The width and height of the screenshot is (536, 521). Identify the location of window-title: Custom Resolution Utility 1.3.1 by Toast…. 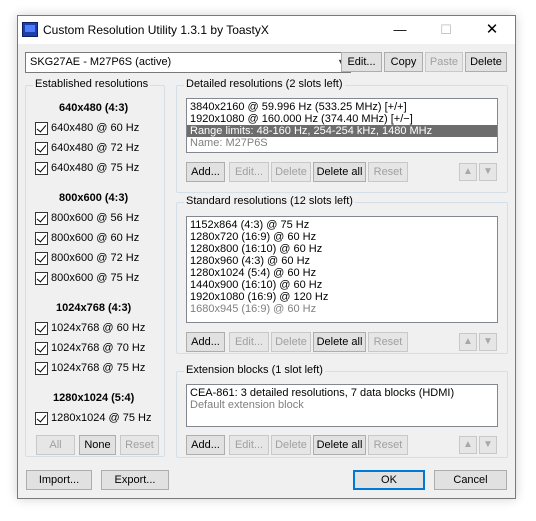
(156, 30).